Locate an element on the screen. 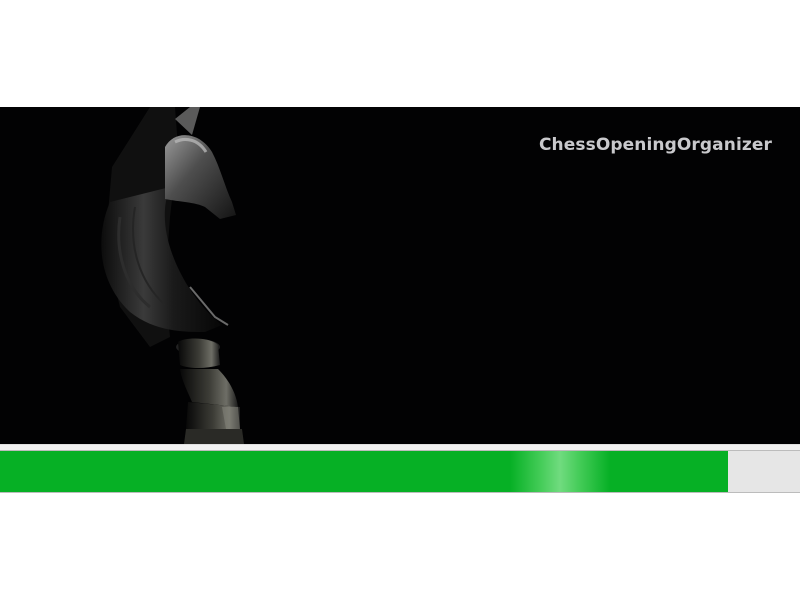  progress-glow is located at coordinates (560, 471).